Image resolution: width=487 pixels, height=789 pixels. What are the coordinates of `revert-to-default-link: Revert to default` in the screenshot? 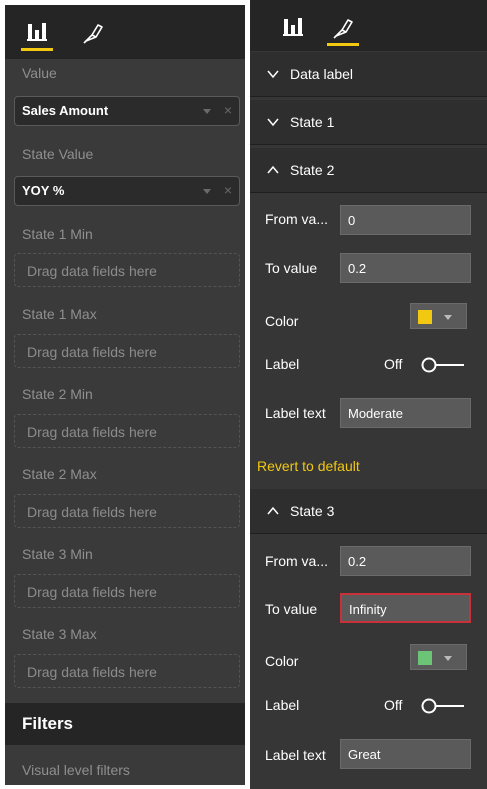 It's located at (308, 466).